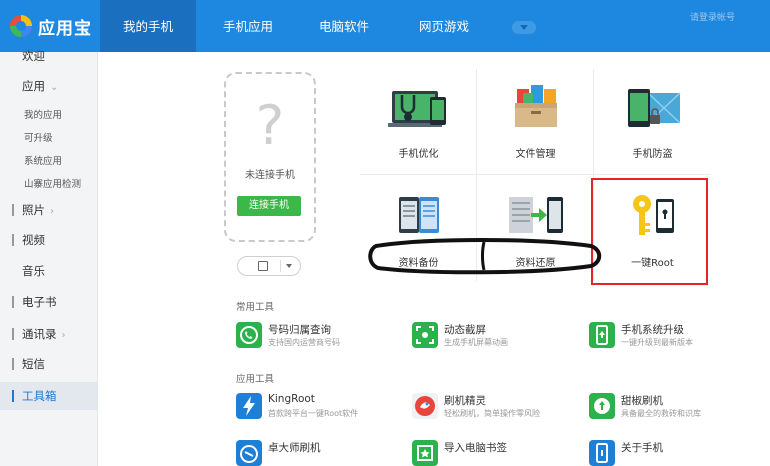 Image resolution: width=770 pixels, height=466 pixels. Describe the element at coordinates (418, 154) in the screenshot. I see `grid-label: 手机优化` at that location.